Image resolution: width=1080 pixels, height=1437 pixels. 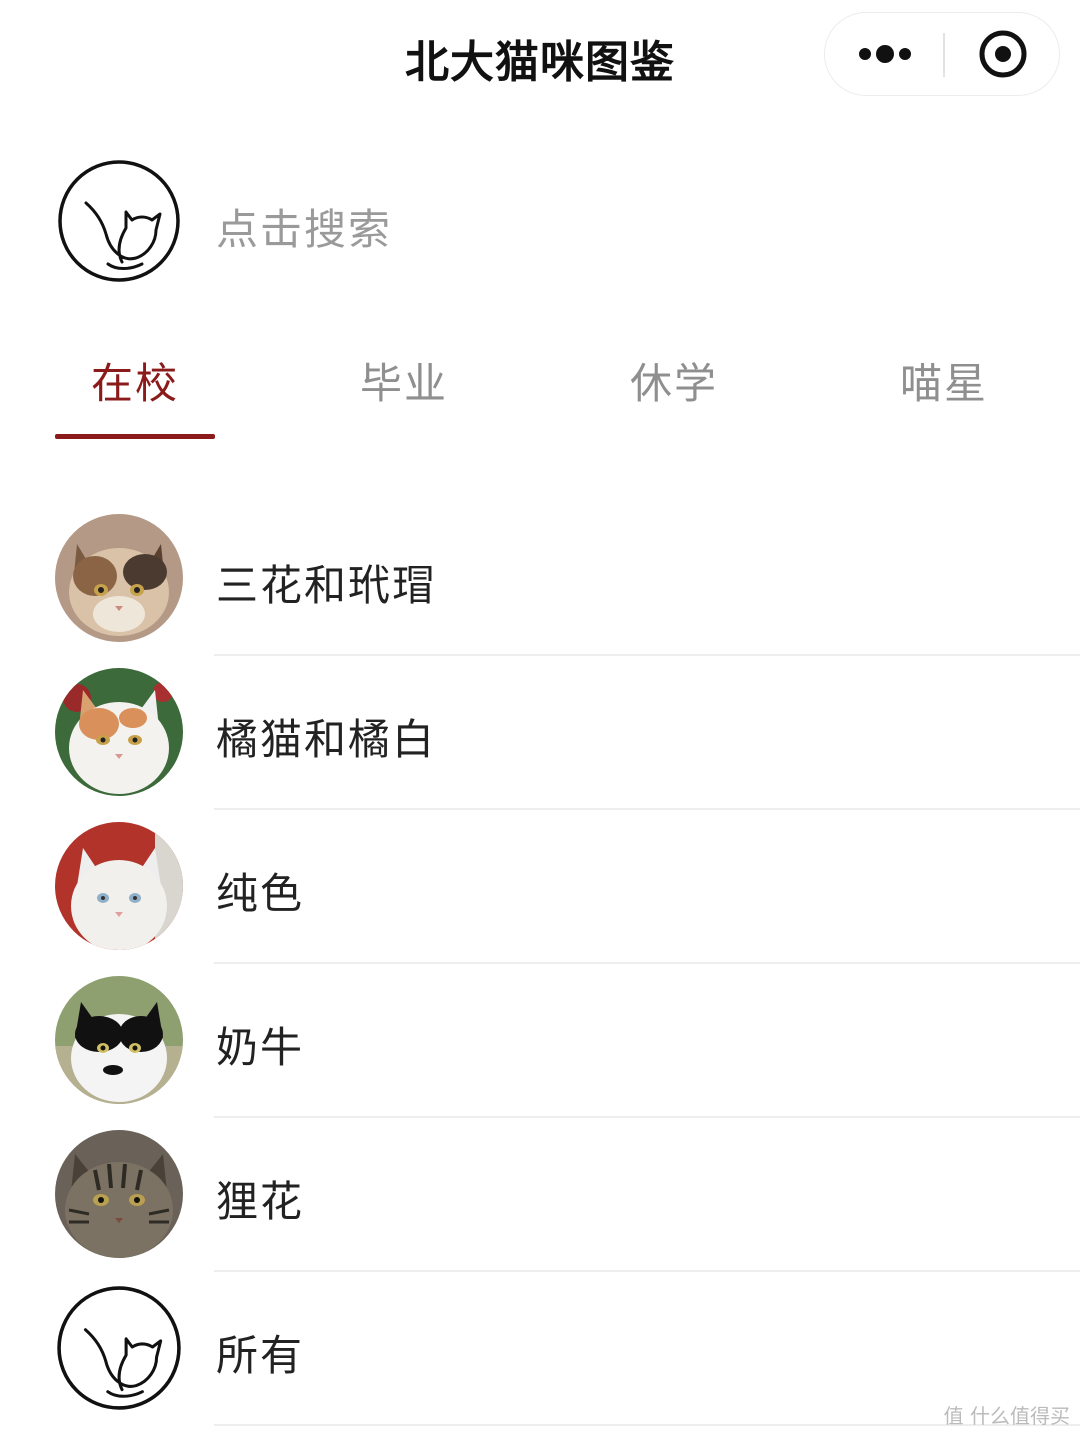 I want to click on tab-enrolled: 在校, so click(x=135, y=397).